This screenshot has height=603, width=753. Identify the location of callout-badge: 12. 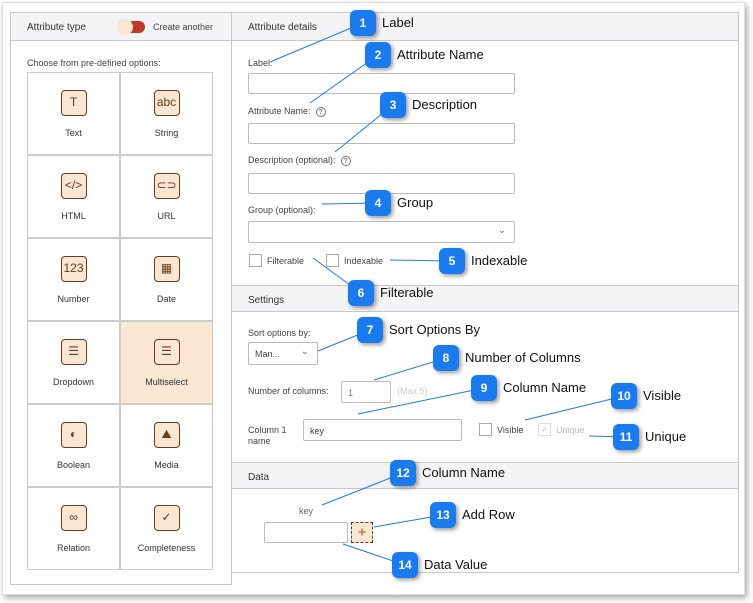
(403, 473).